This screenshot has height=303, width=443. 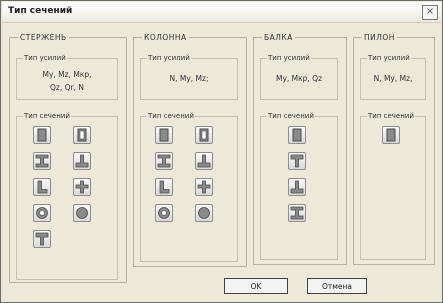 I want to click on close-icon: ×, so click(x=430, y=11).